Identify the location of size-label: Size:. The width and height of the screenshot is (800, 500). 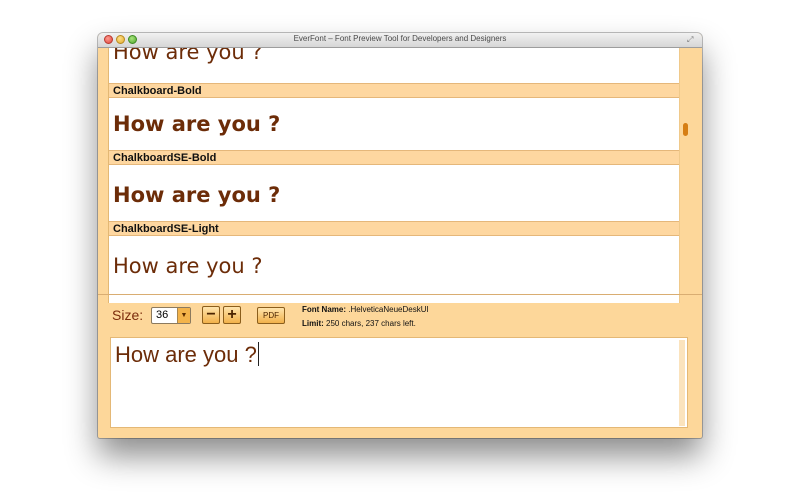
(128, 315).